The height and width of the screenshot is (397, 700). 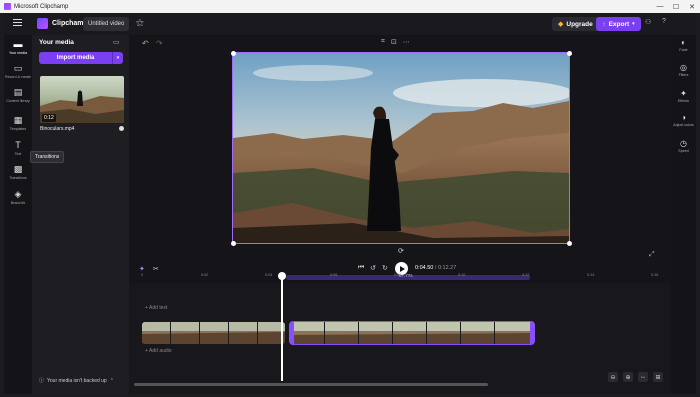 I want to click on ruler-tick: 0:08, so click(x=398, y=275).